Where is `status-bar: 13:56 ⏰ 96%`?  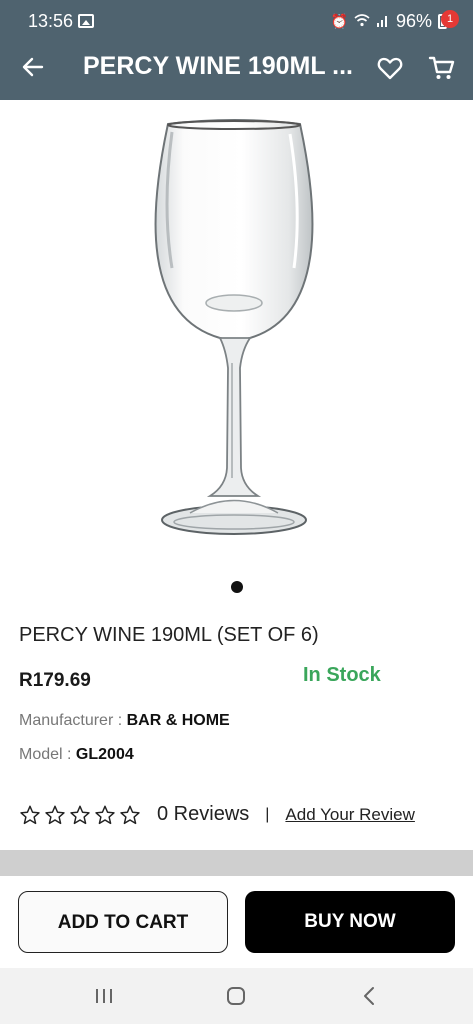
status-bar: 13:56 ⏰ 96% is located at coordinates (236, 22).